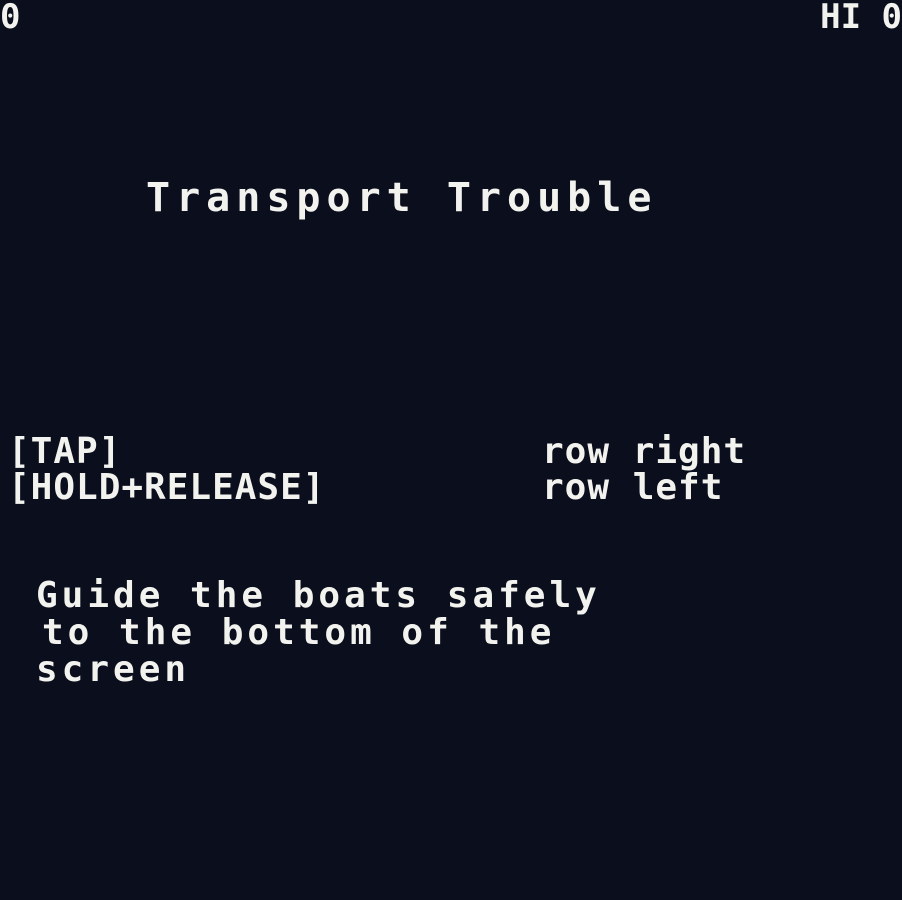  I want to click on description-line: screen, so click(113, 669).